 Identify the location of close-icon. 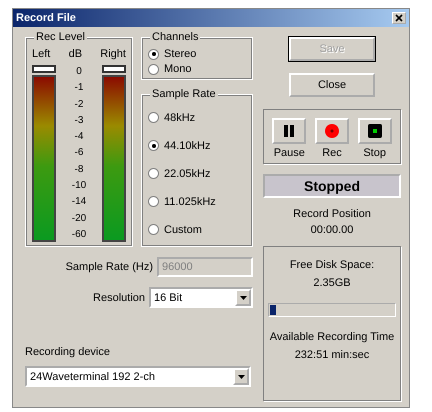
(399, 18).